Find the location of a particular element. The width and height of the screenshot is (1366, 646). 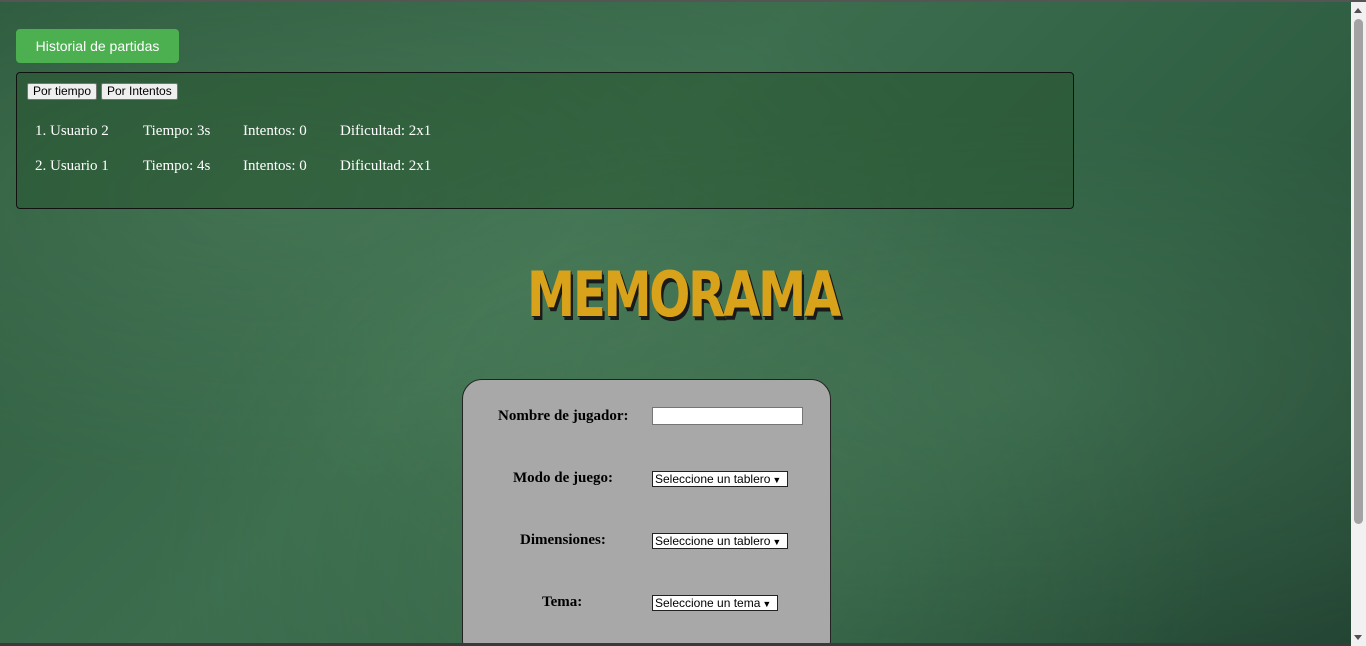

dimensions-value: Seleccione un tablero is located at coordinates (713, 541).